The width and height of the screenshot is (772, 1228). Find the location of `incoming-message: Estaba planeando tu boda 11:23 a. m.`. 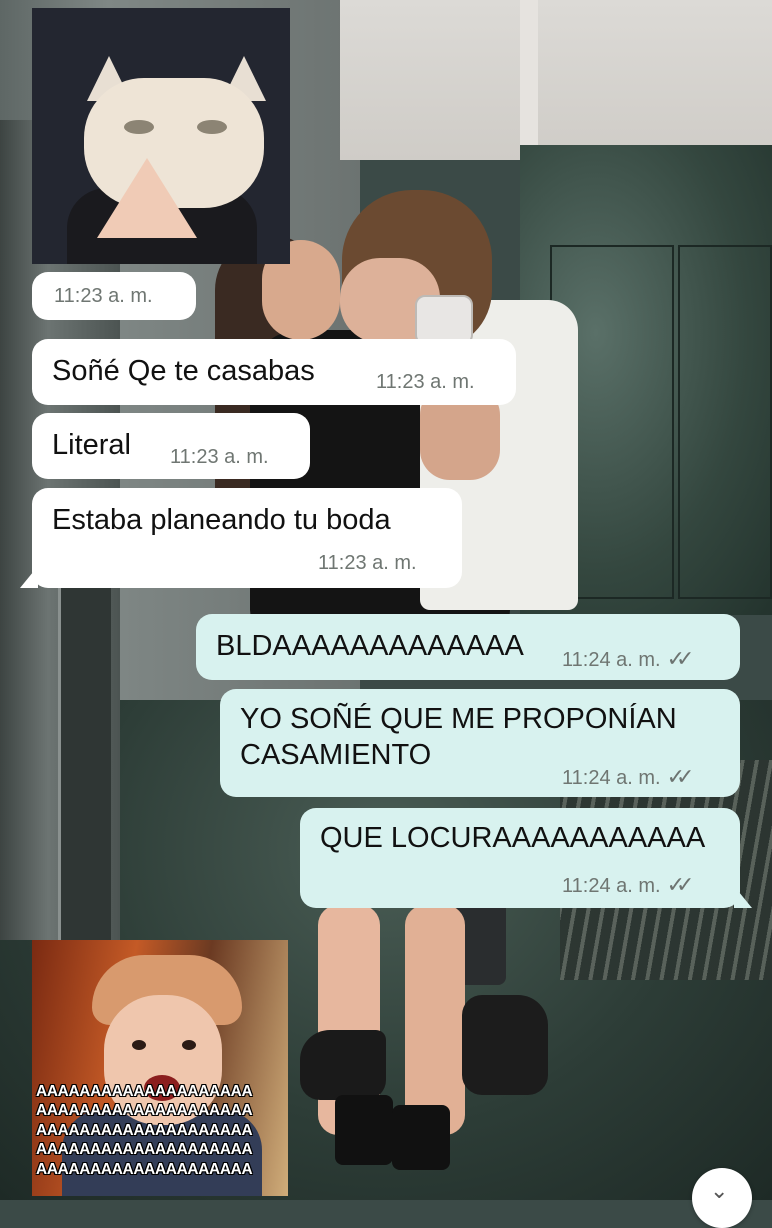

incoming-message: Estaba planeando tu boda 11:23 a. m. is located at coordinates (247, 538).